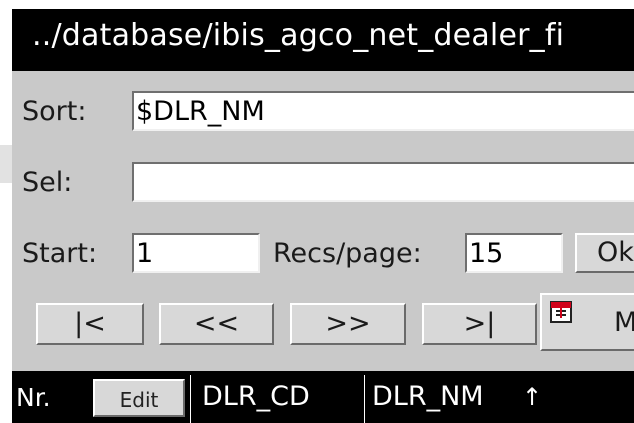  What do you see at coordinates (196, 253) in the screenshot?
I see `start-input` at bounding box center [196, 253].